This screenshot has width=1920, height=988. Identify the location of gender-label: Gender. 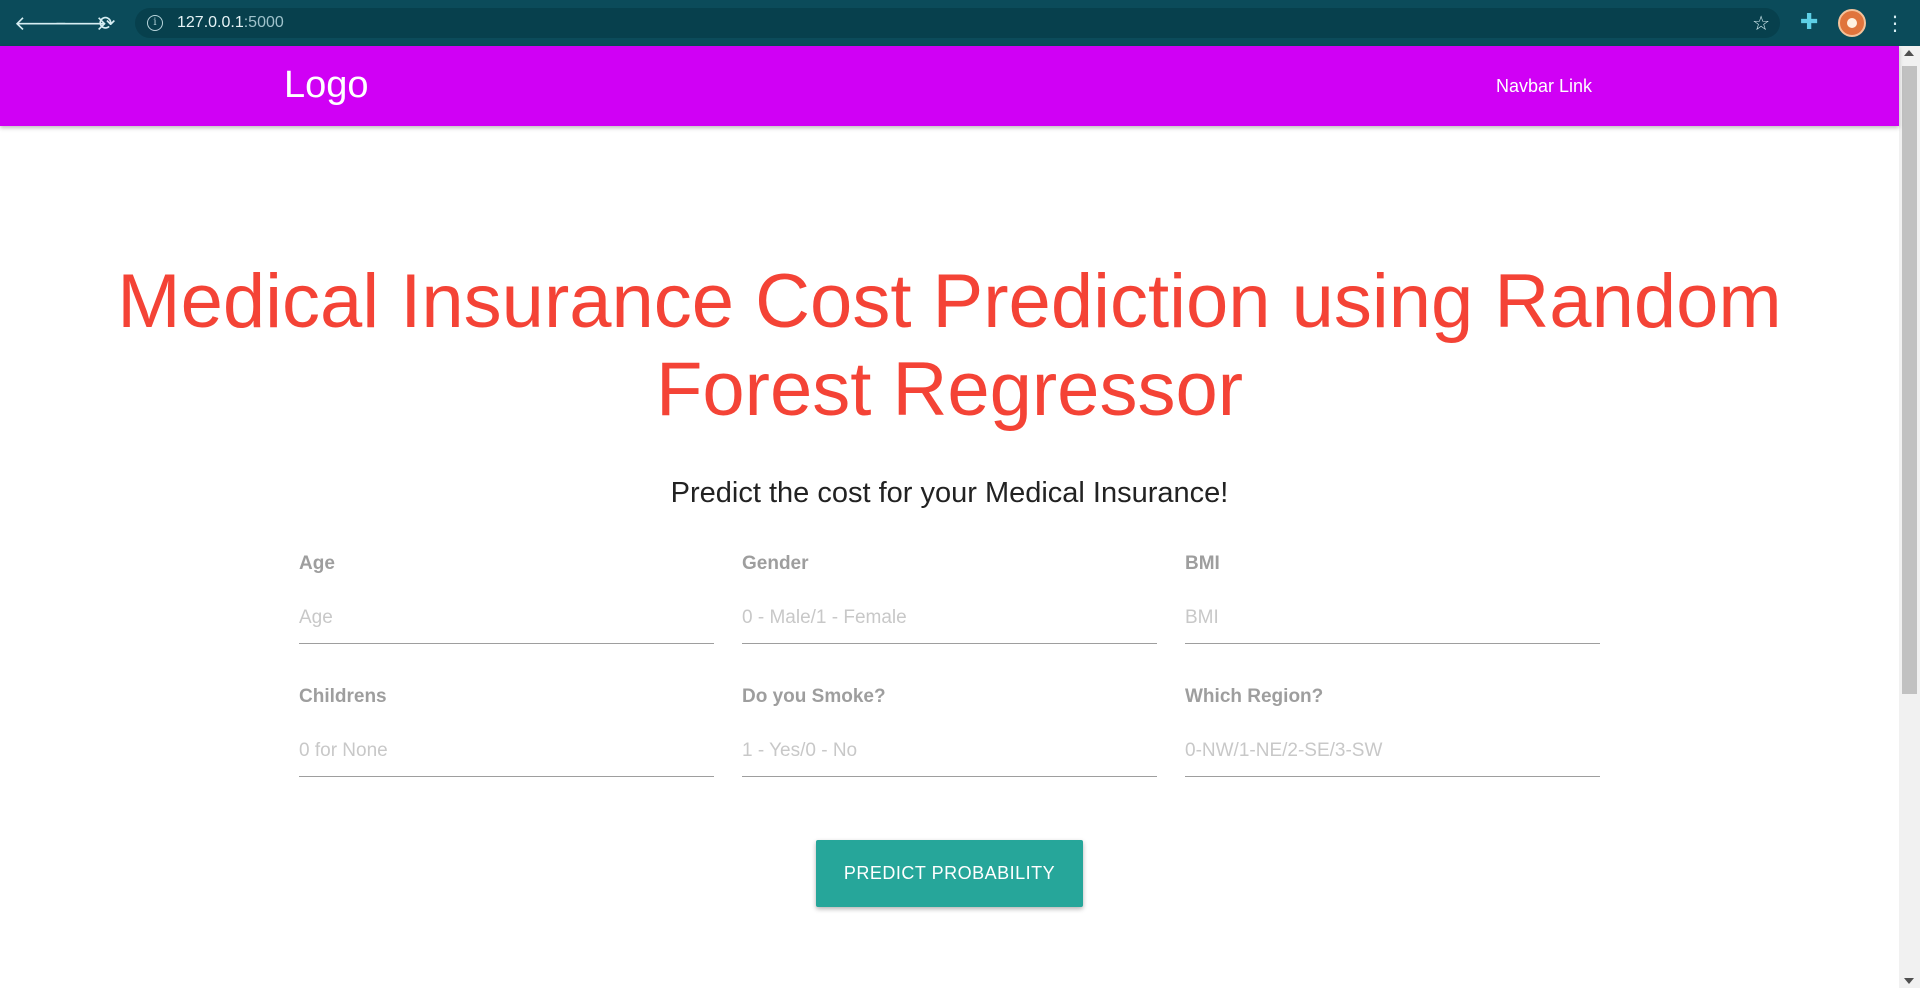
(775, 563).